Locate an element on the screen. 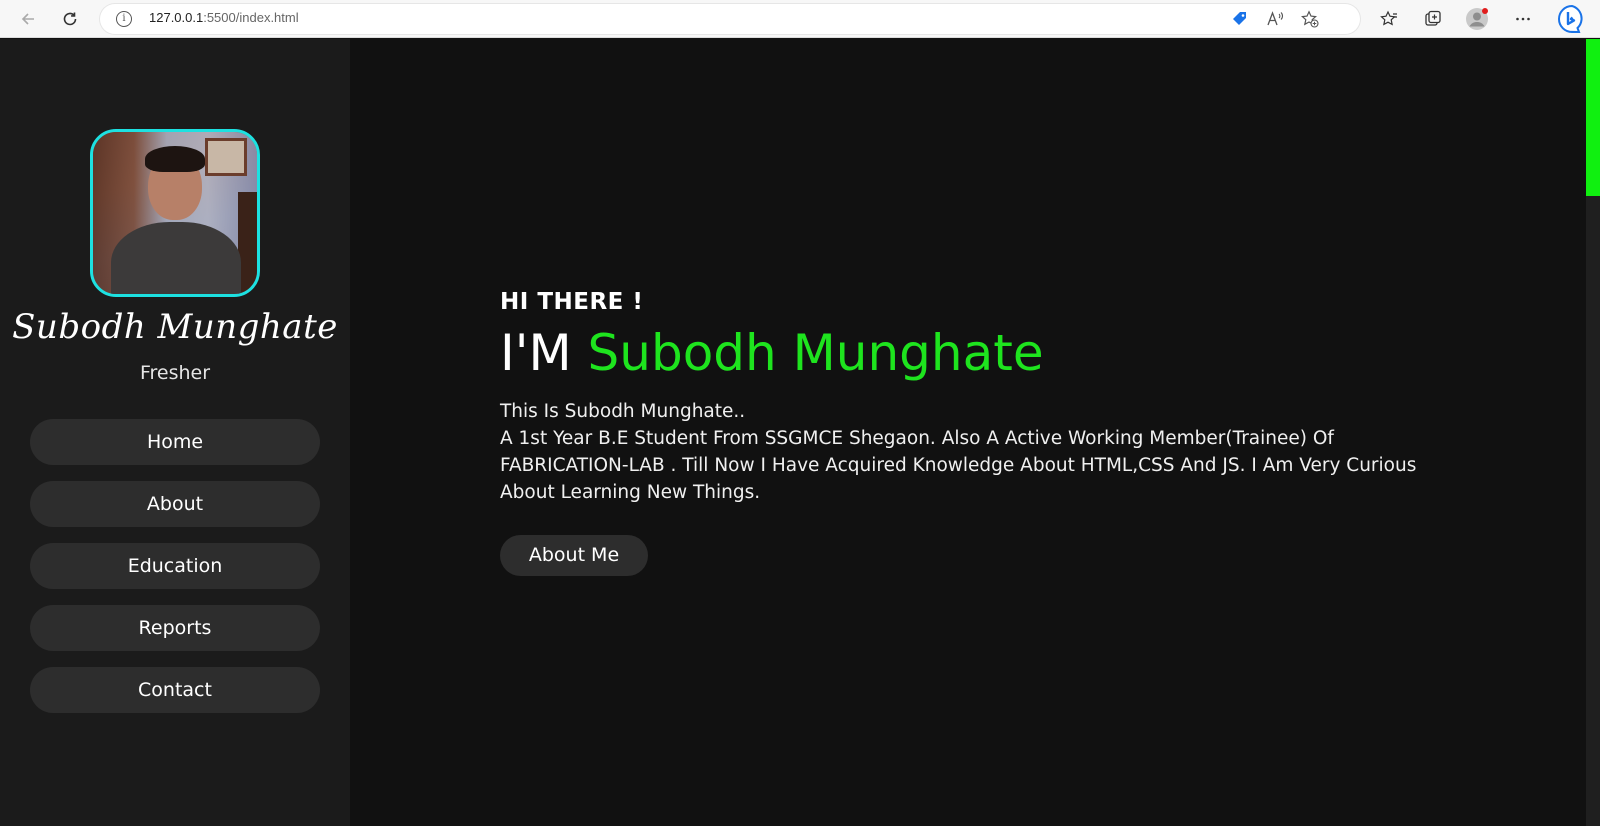 Image resolution: width=1600 pixels, height=826 pixels. hero-headline: I'M Subodh Munghate is located at coordinates (772, 353).